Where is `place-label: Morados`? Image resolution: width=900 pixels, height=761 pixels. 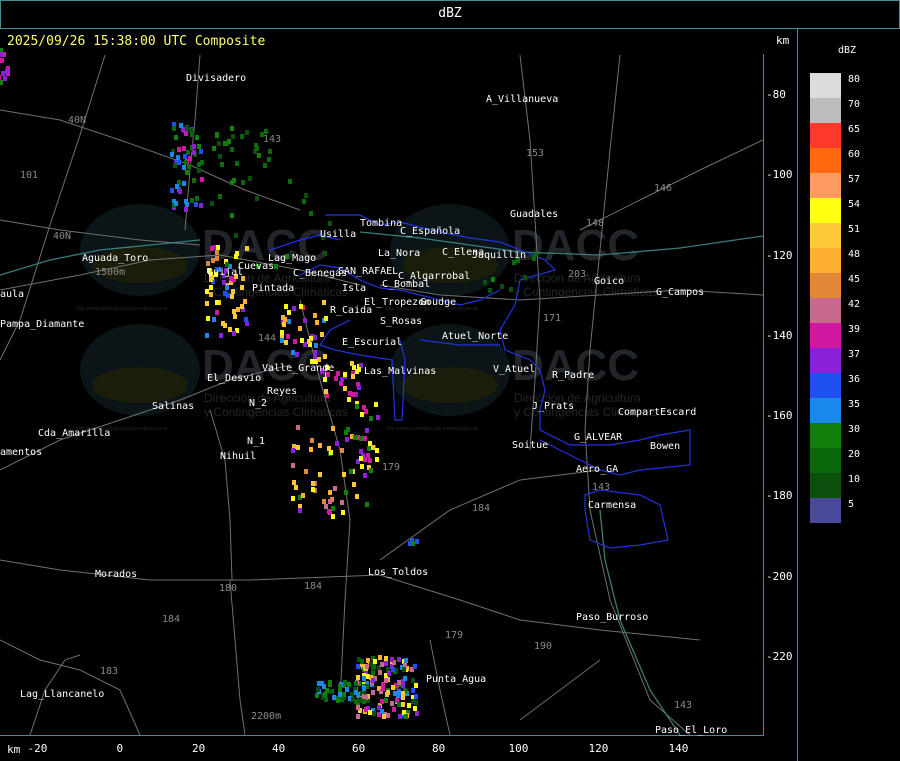 place-label: Morados is located at coordinates (116, 574).